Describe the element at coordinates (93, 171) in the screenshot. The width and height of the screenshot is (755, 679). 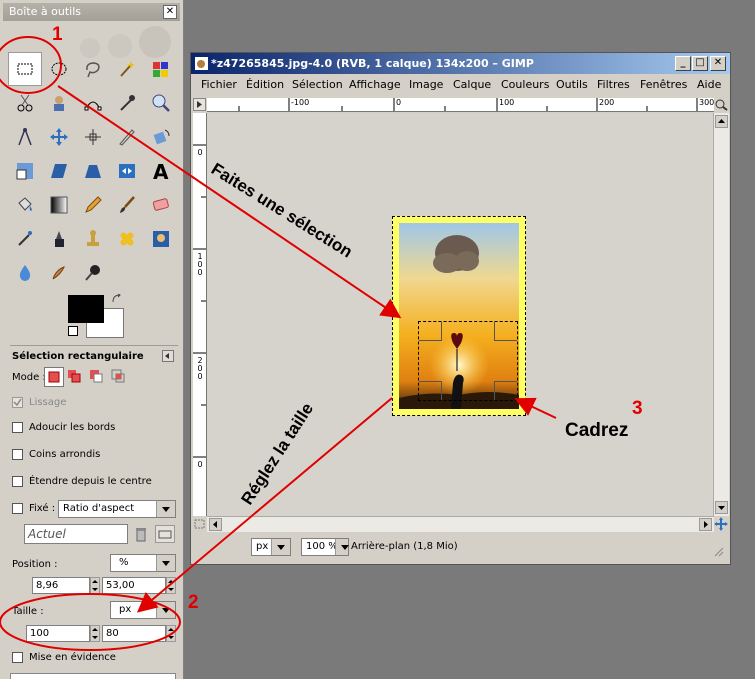
I see `perspective-tool` at that location.